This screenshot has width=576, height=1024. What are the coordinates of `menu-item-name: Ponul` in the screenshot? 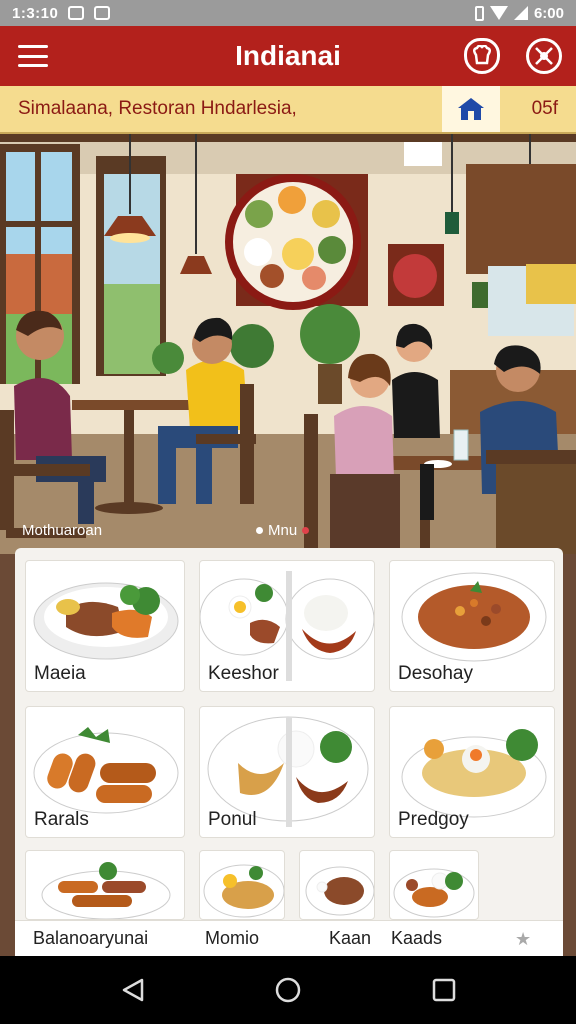 It's located at (232, 819).